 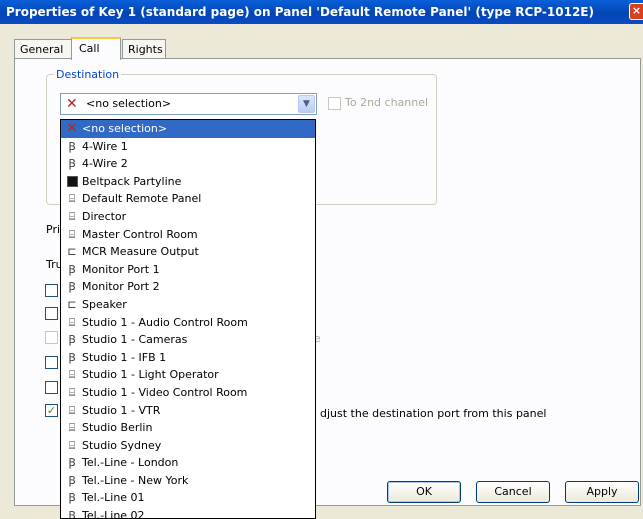 I want to click on apply-button: Apply, so click(x=602, y=492).